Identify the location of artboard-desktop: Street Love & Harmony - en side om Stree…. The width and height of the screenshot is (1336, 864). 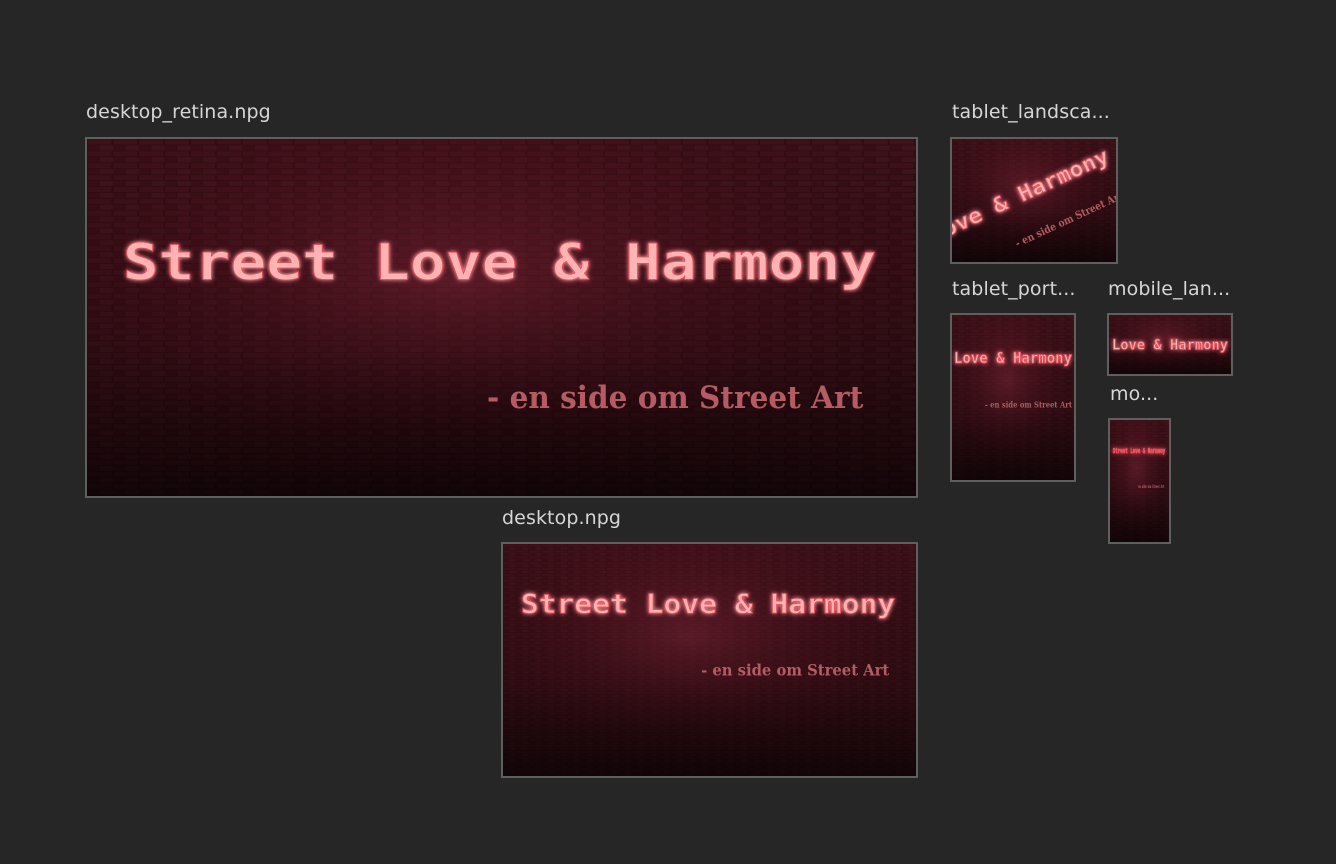
(709, 660).